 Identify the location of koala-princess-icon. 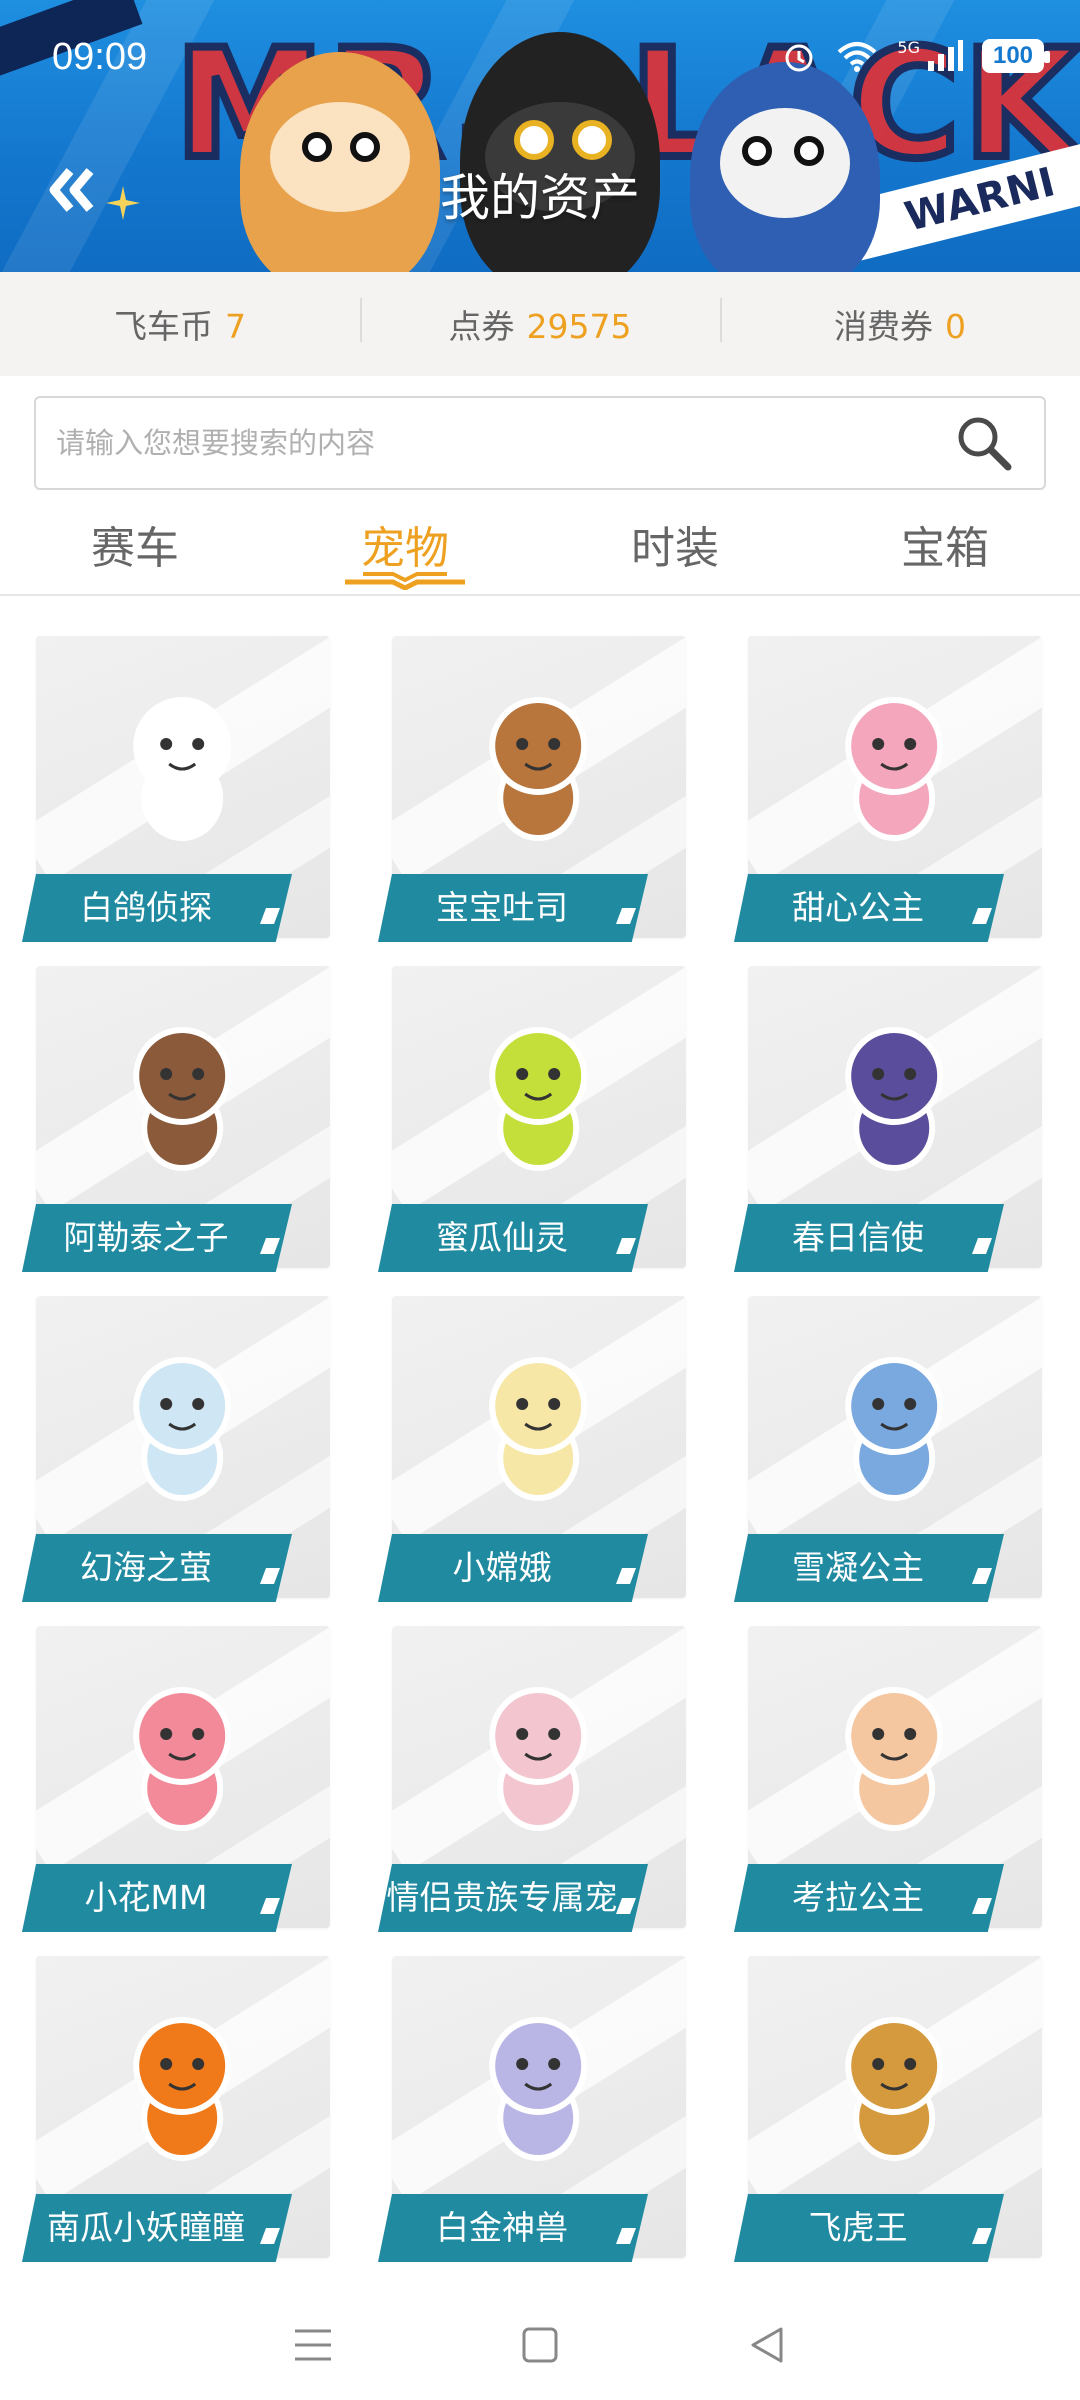
(894, 1759).